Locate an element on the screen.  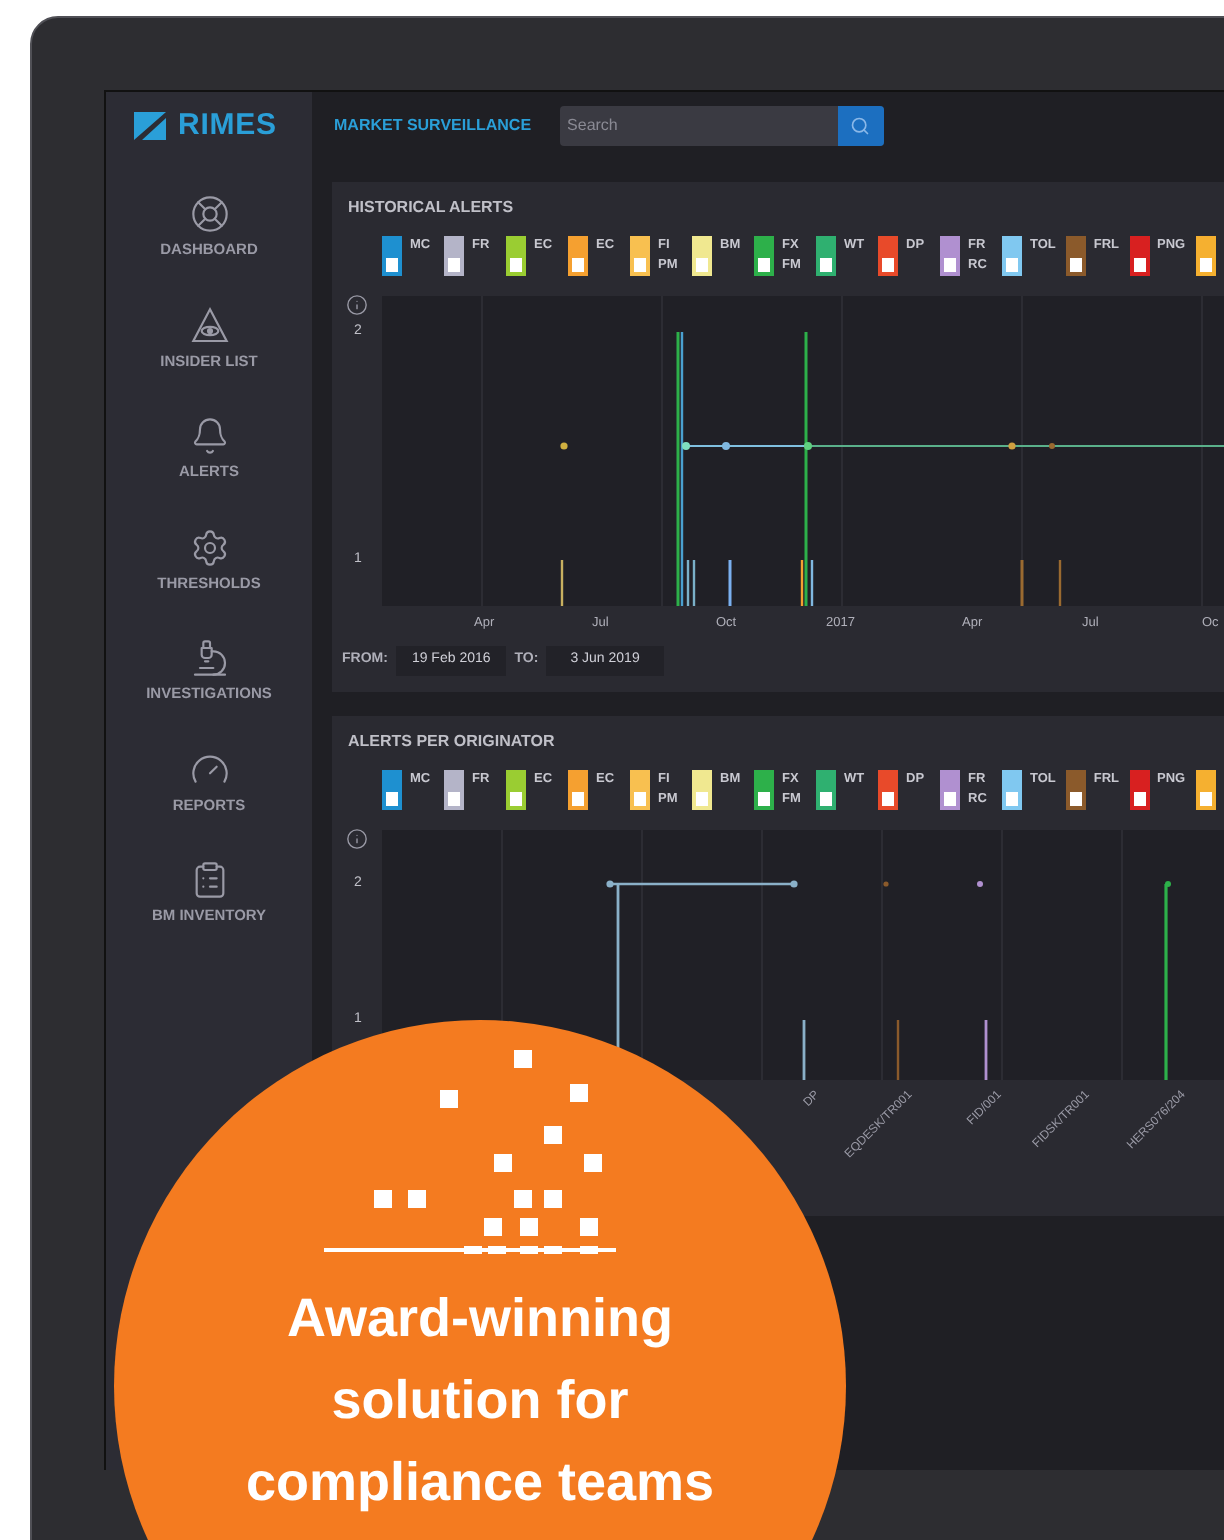
brand-name: RIMES is located at coordinates (227, 125).